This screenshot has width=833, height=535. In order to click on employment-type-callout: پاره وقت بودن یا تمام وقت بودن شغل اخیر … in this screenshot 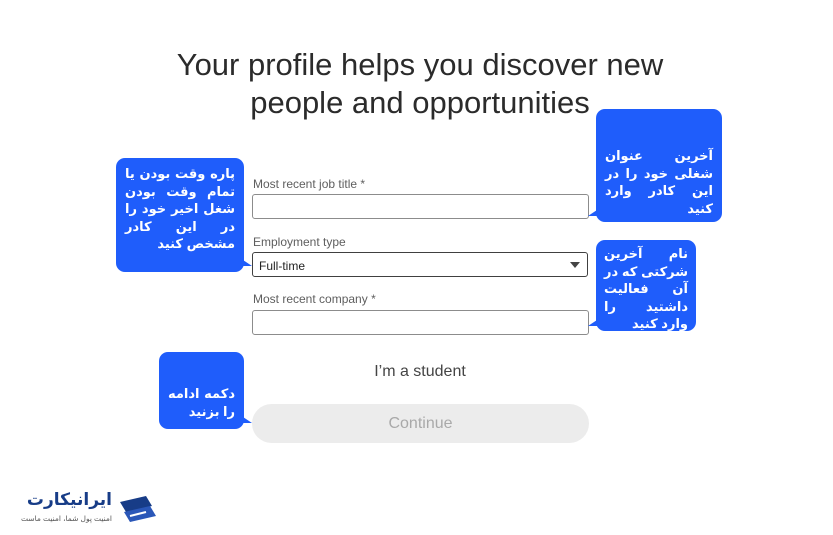, I will do `click(180, 215)`.